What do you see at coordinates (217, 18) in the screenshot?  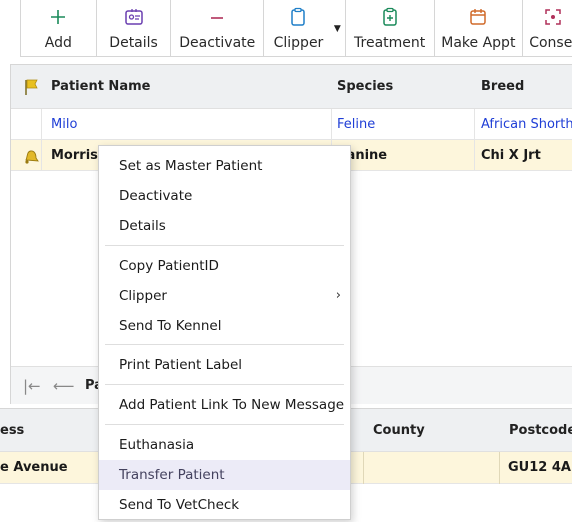 I see `minus-icon` at bounding box center [217, 18].